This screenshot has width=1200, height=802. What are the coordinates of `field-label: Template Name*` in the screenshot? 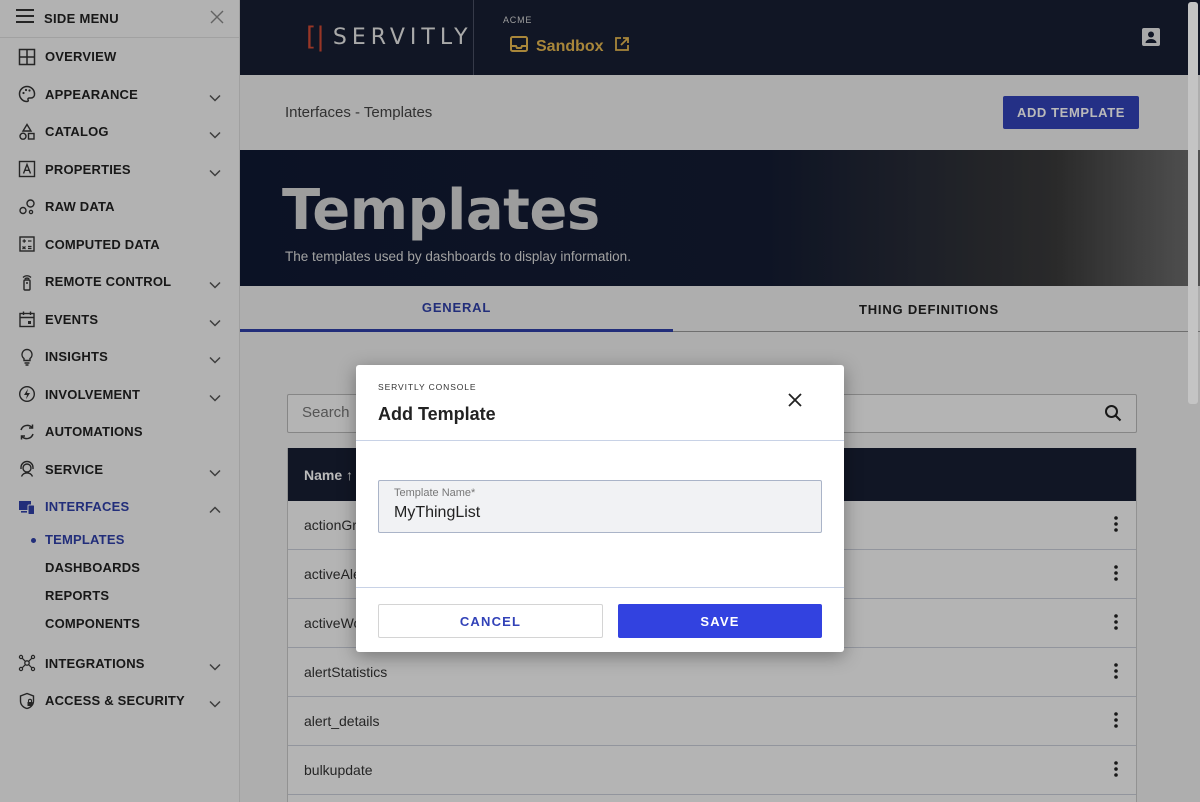 It's located at (435, 493).